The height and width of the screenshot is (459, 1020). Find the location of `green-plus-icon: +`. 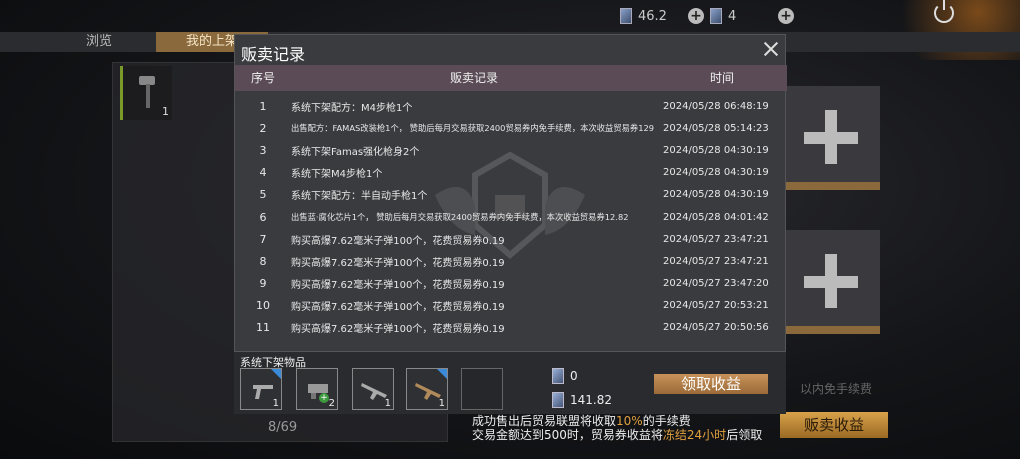

green-plus-icon: + is located at coordinates (324, 398).